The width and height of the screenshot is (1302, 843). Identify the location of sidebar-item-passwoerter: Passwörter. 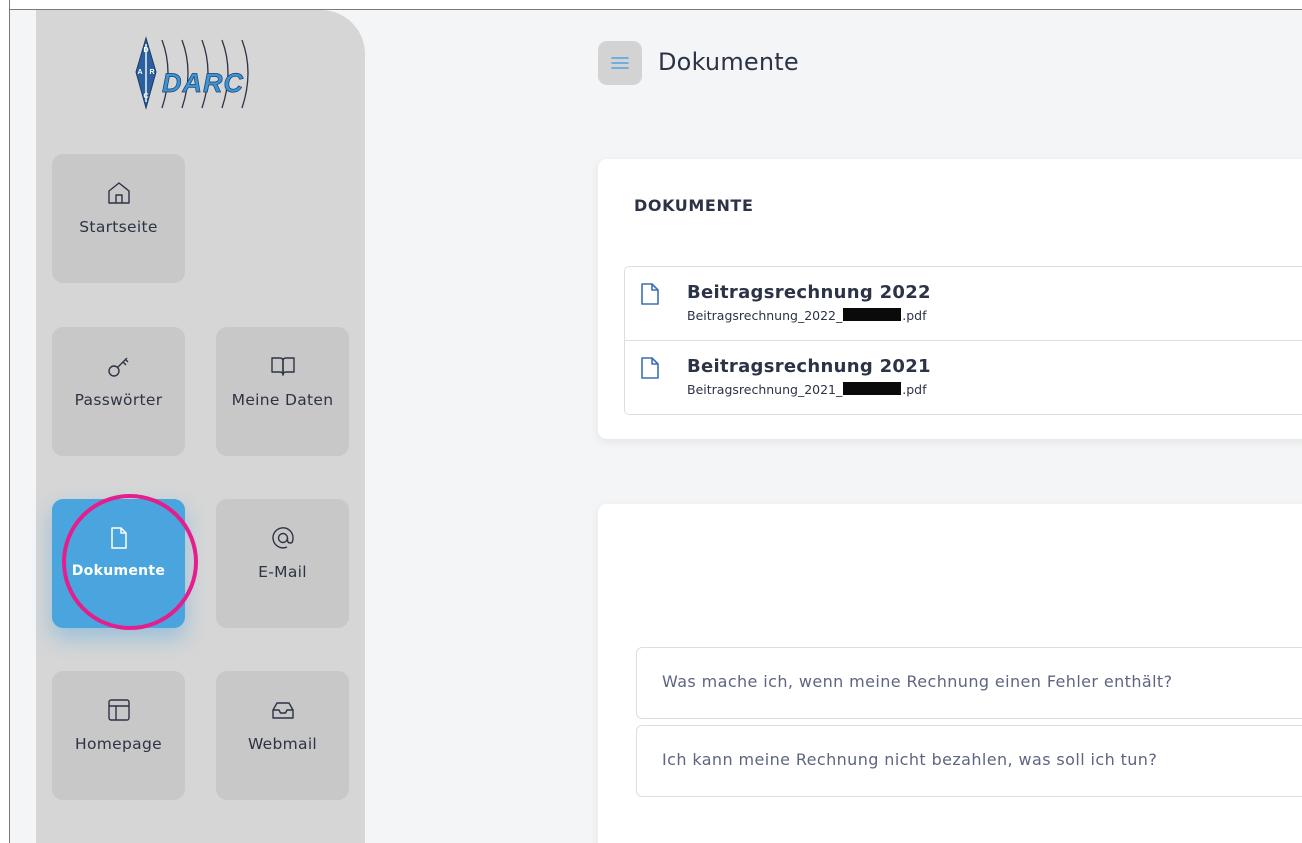
(118, 391).